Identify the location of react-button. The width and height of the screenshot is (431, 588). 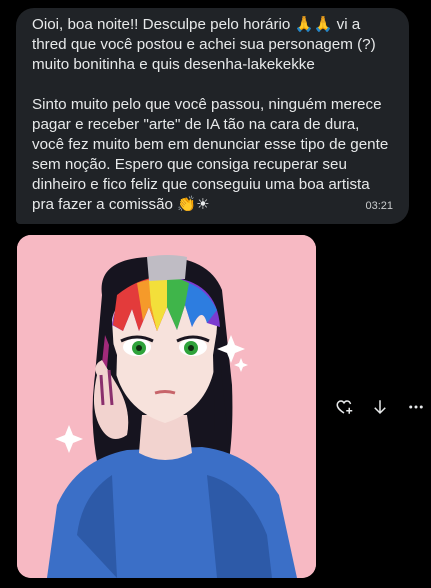
(344, 407).